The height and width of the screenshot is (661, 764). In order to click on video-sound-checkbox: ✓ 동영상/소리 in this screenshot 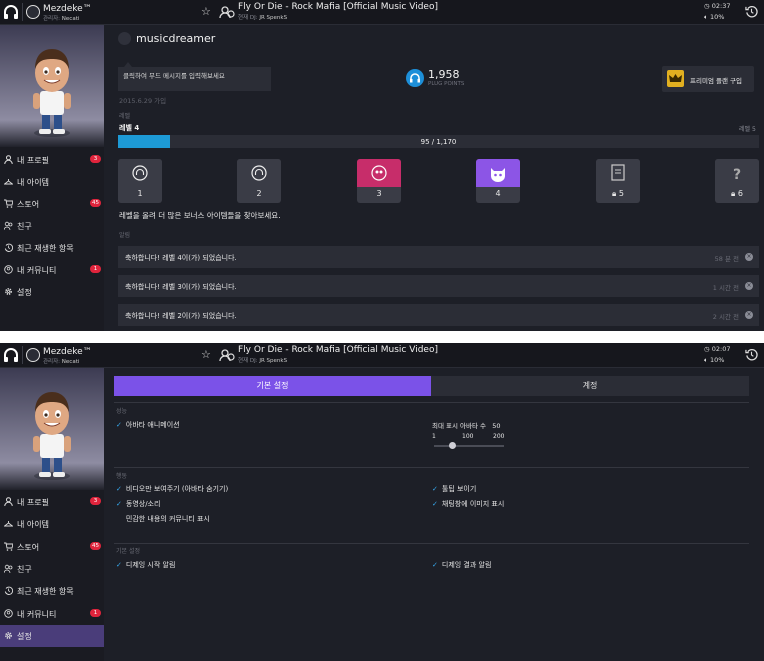, I will do `click(138, 504)`.